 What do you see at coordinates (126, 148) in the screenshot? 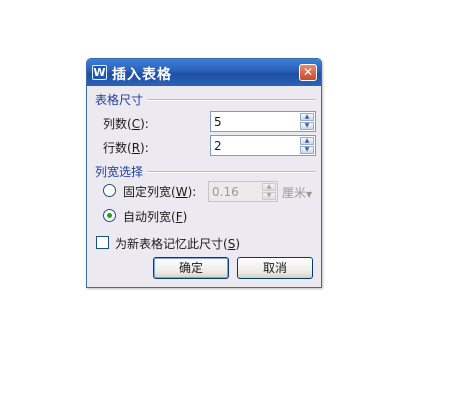
I see `rows-label: 行数(R):` at bounding box center [126, 148].